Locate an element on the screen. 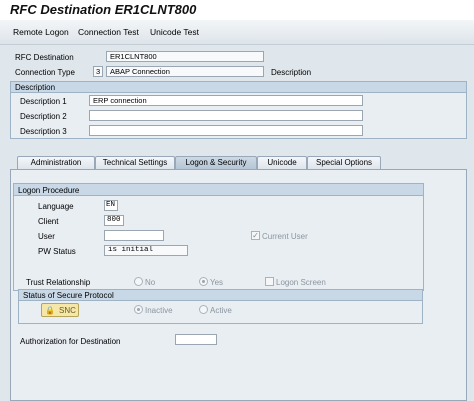 This screenshot has height=401, width=474. remote-logon-button: Remote Logon is located at coordinates (41, 32).